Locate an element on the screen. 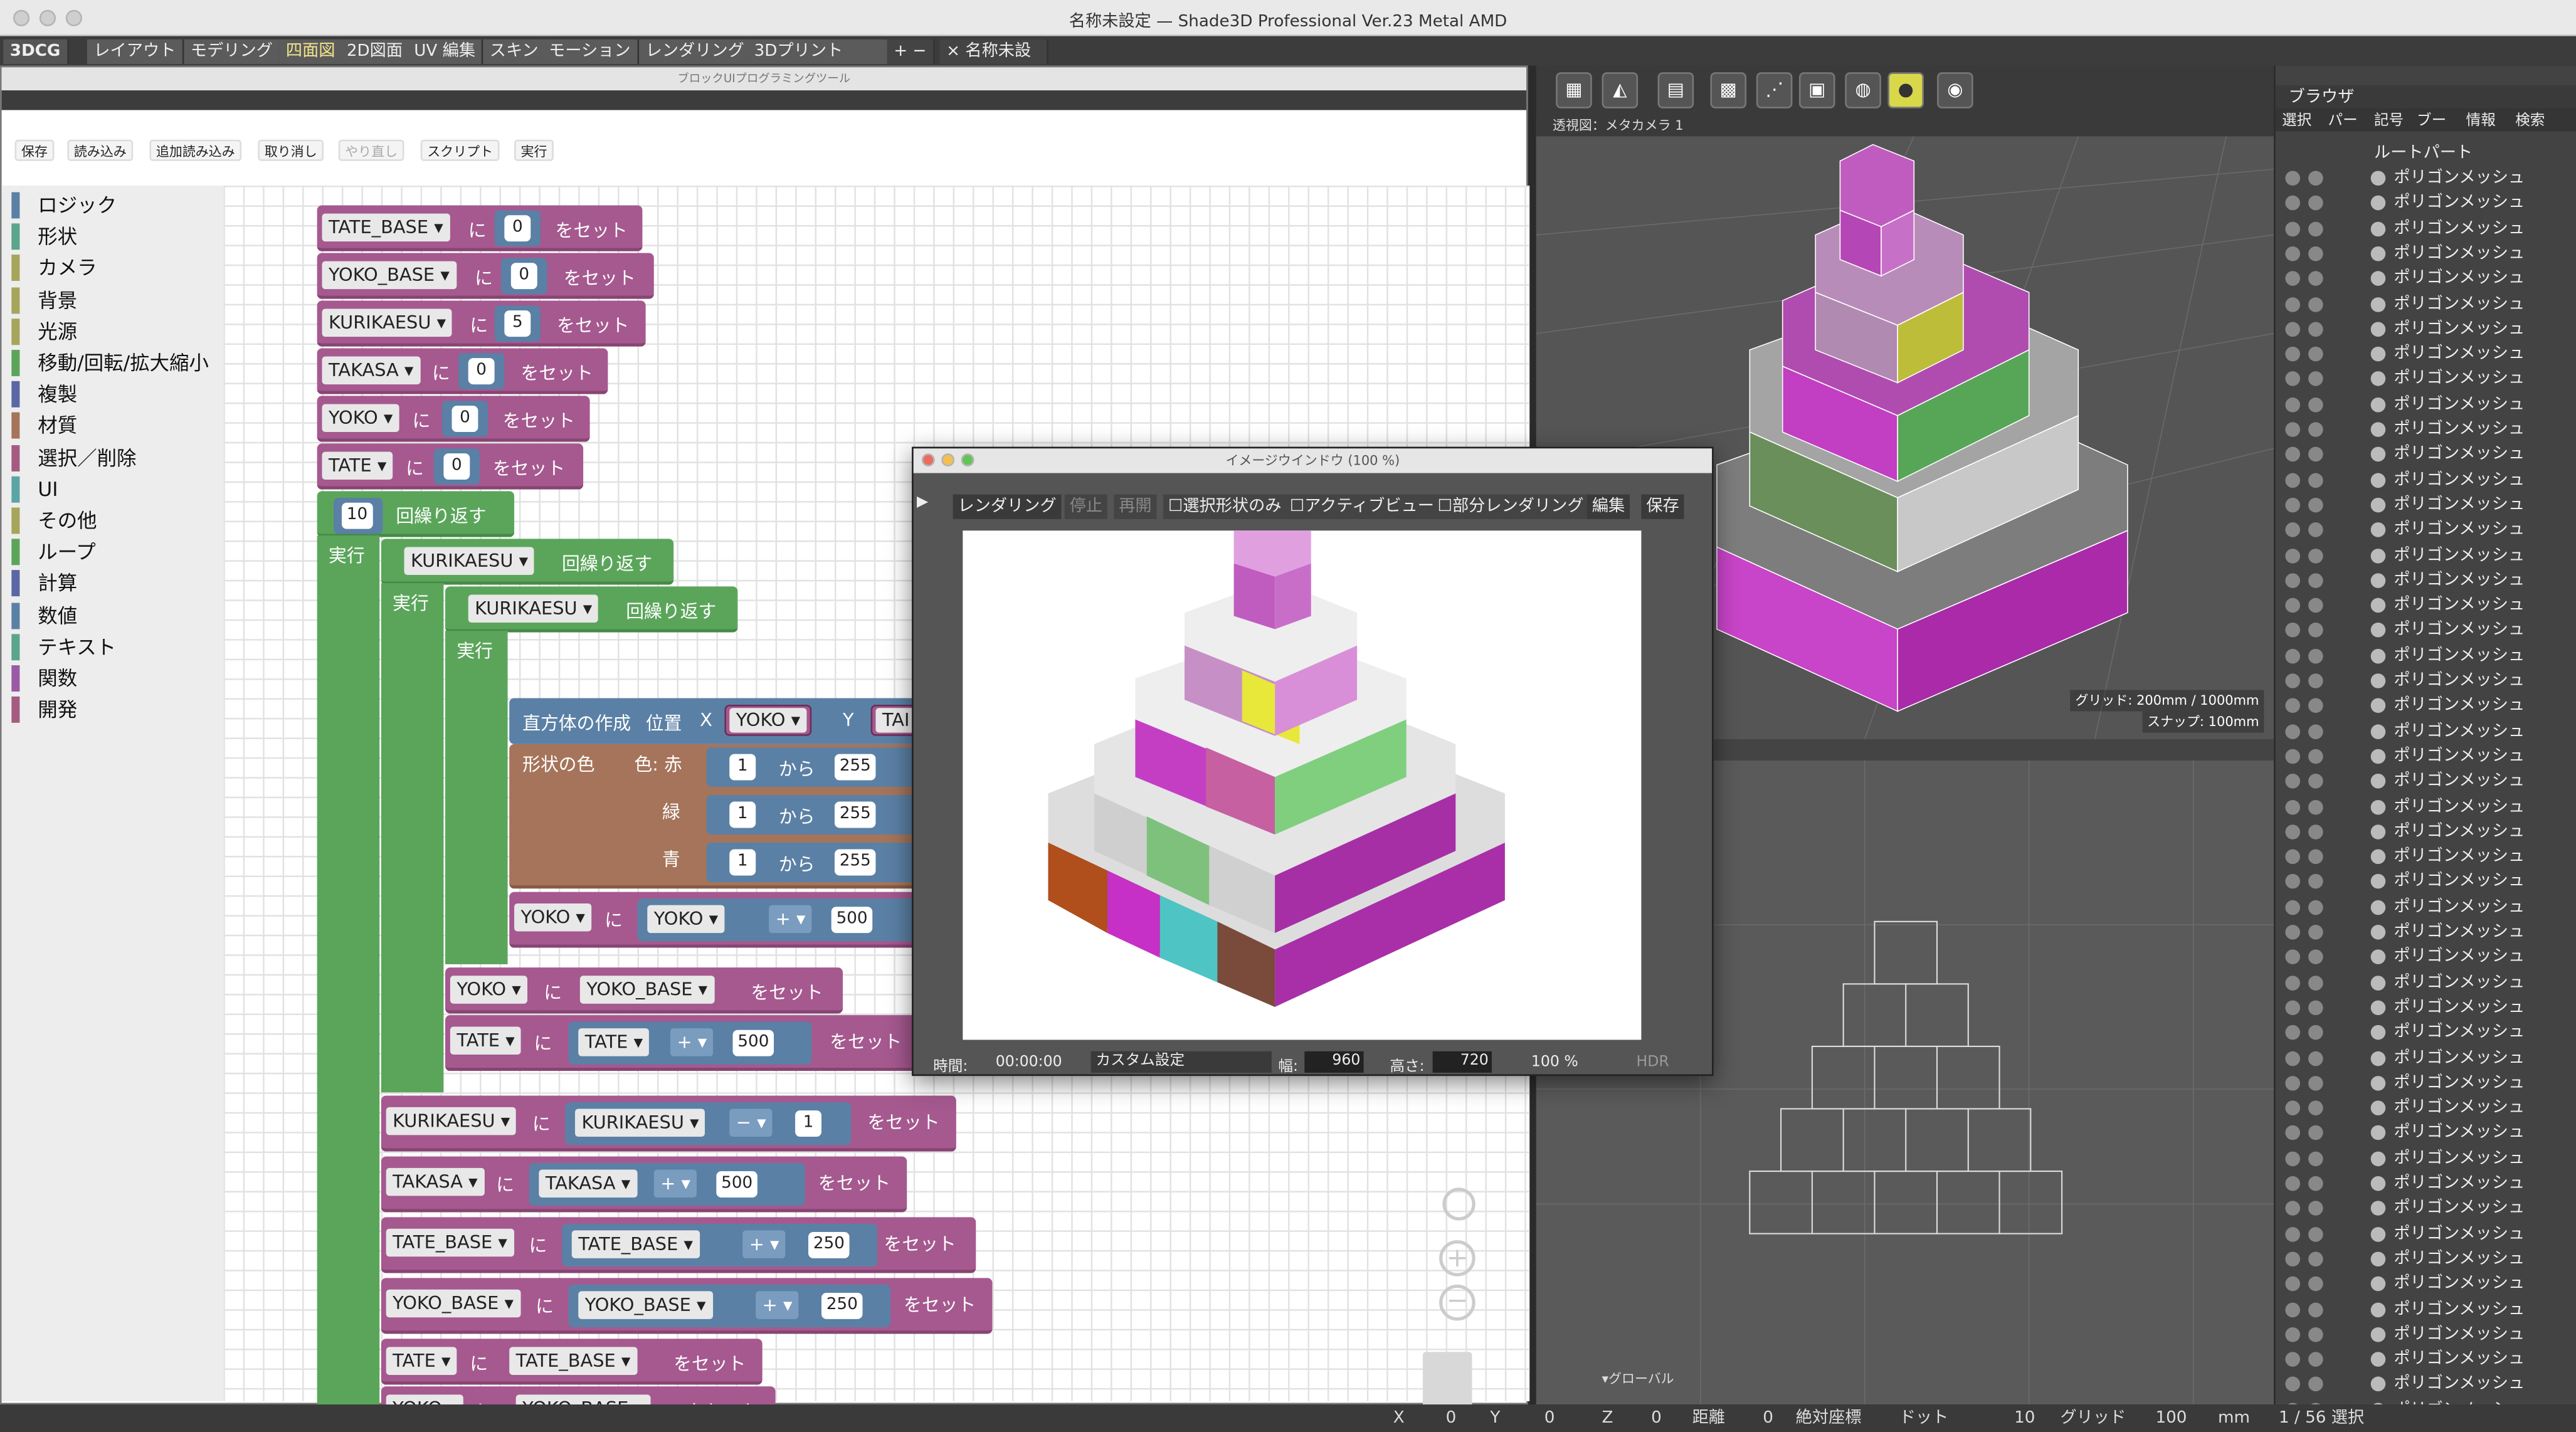 This screenshot has height=1432, width=2576. browser-tab-select: 選択 is located at coordinates (2296, 119).